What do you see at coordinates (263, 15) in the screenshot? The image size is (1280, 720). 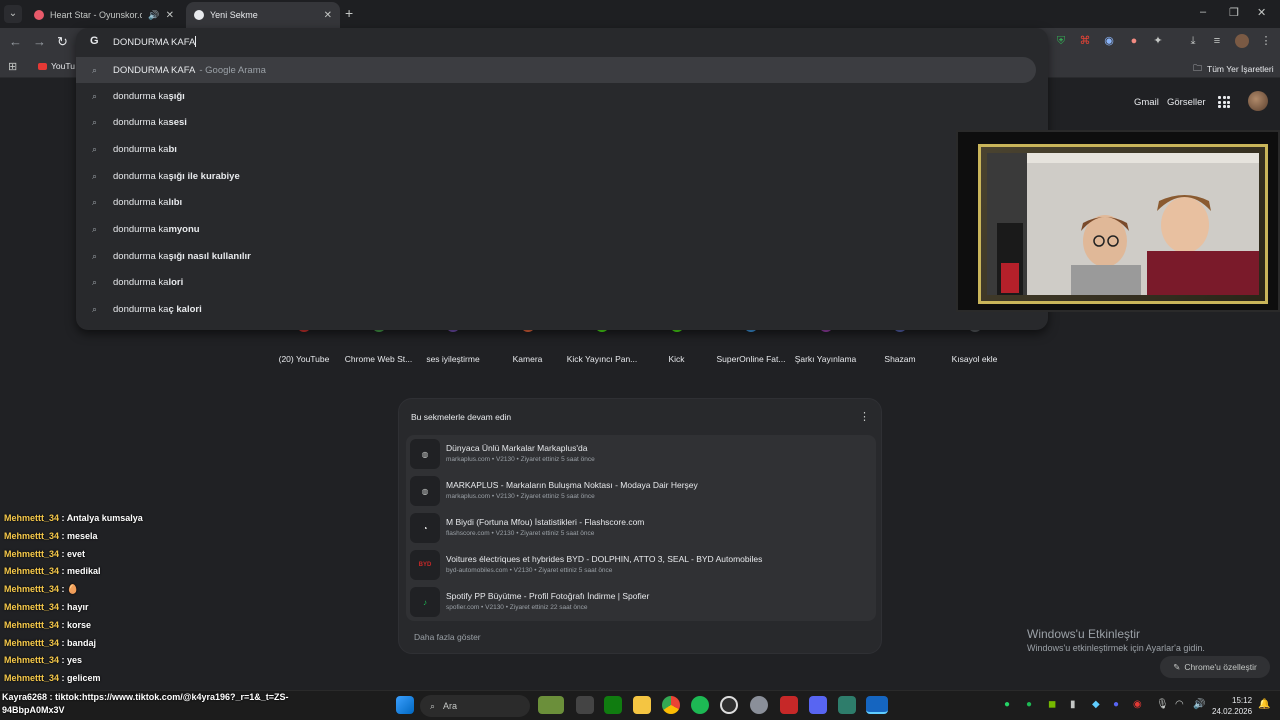 I see `tab-new-tab: Yeni Sekme ✕` at bounding box center [263, 15].